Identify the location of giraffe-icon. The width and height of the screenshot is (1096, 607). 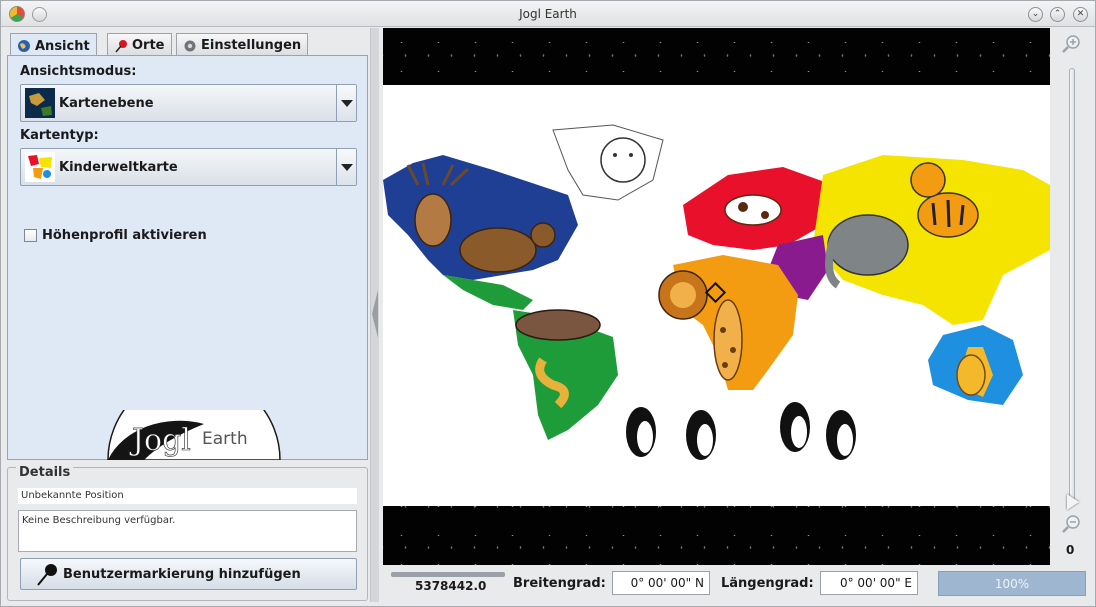
(728, 340).